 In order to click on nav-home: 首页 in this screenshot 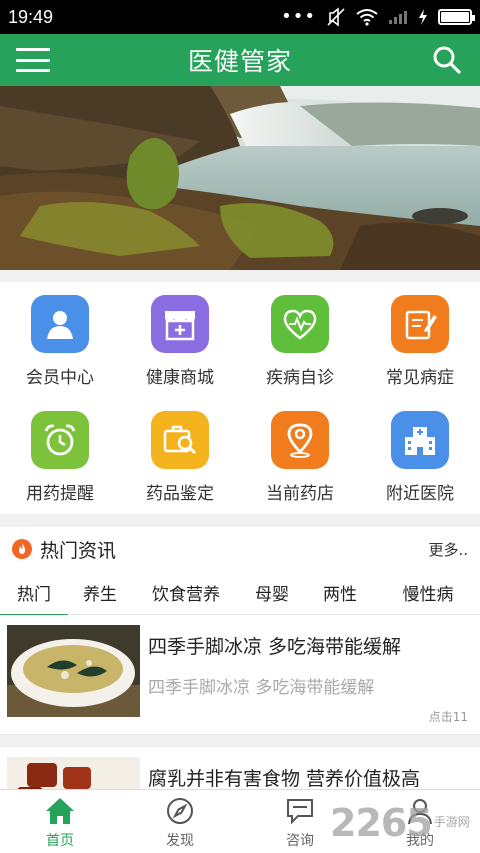, I will do `click(60, 821)`.